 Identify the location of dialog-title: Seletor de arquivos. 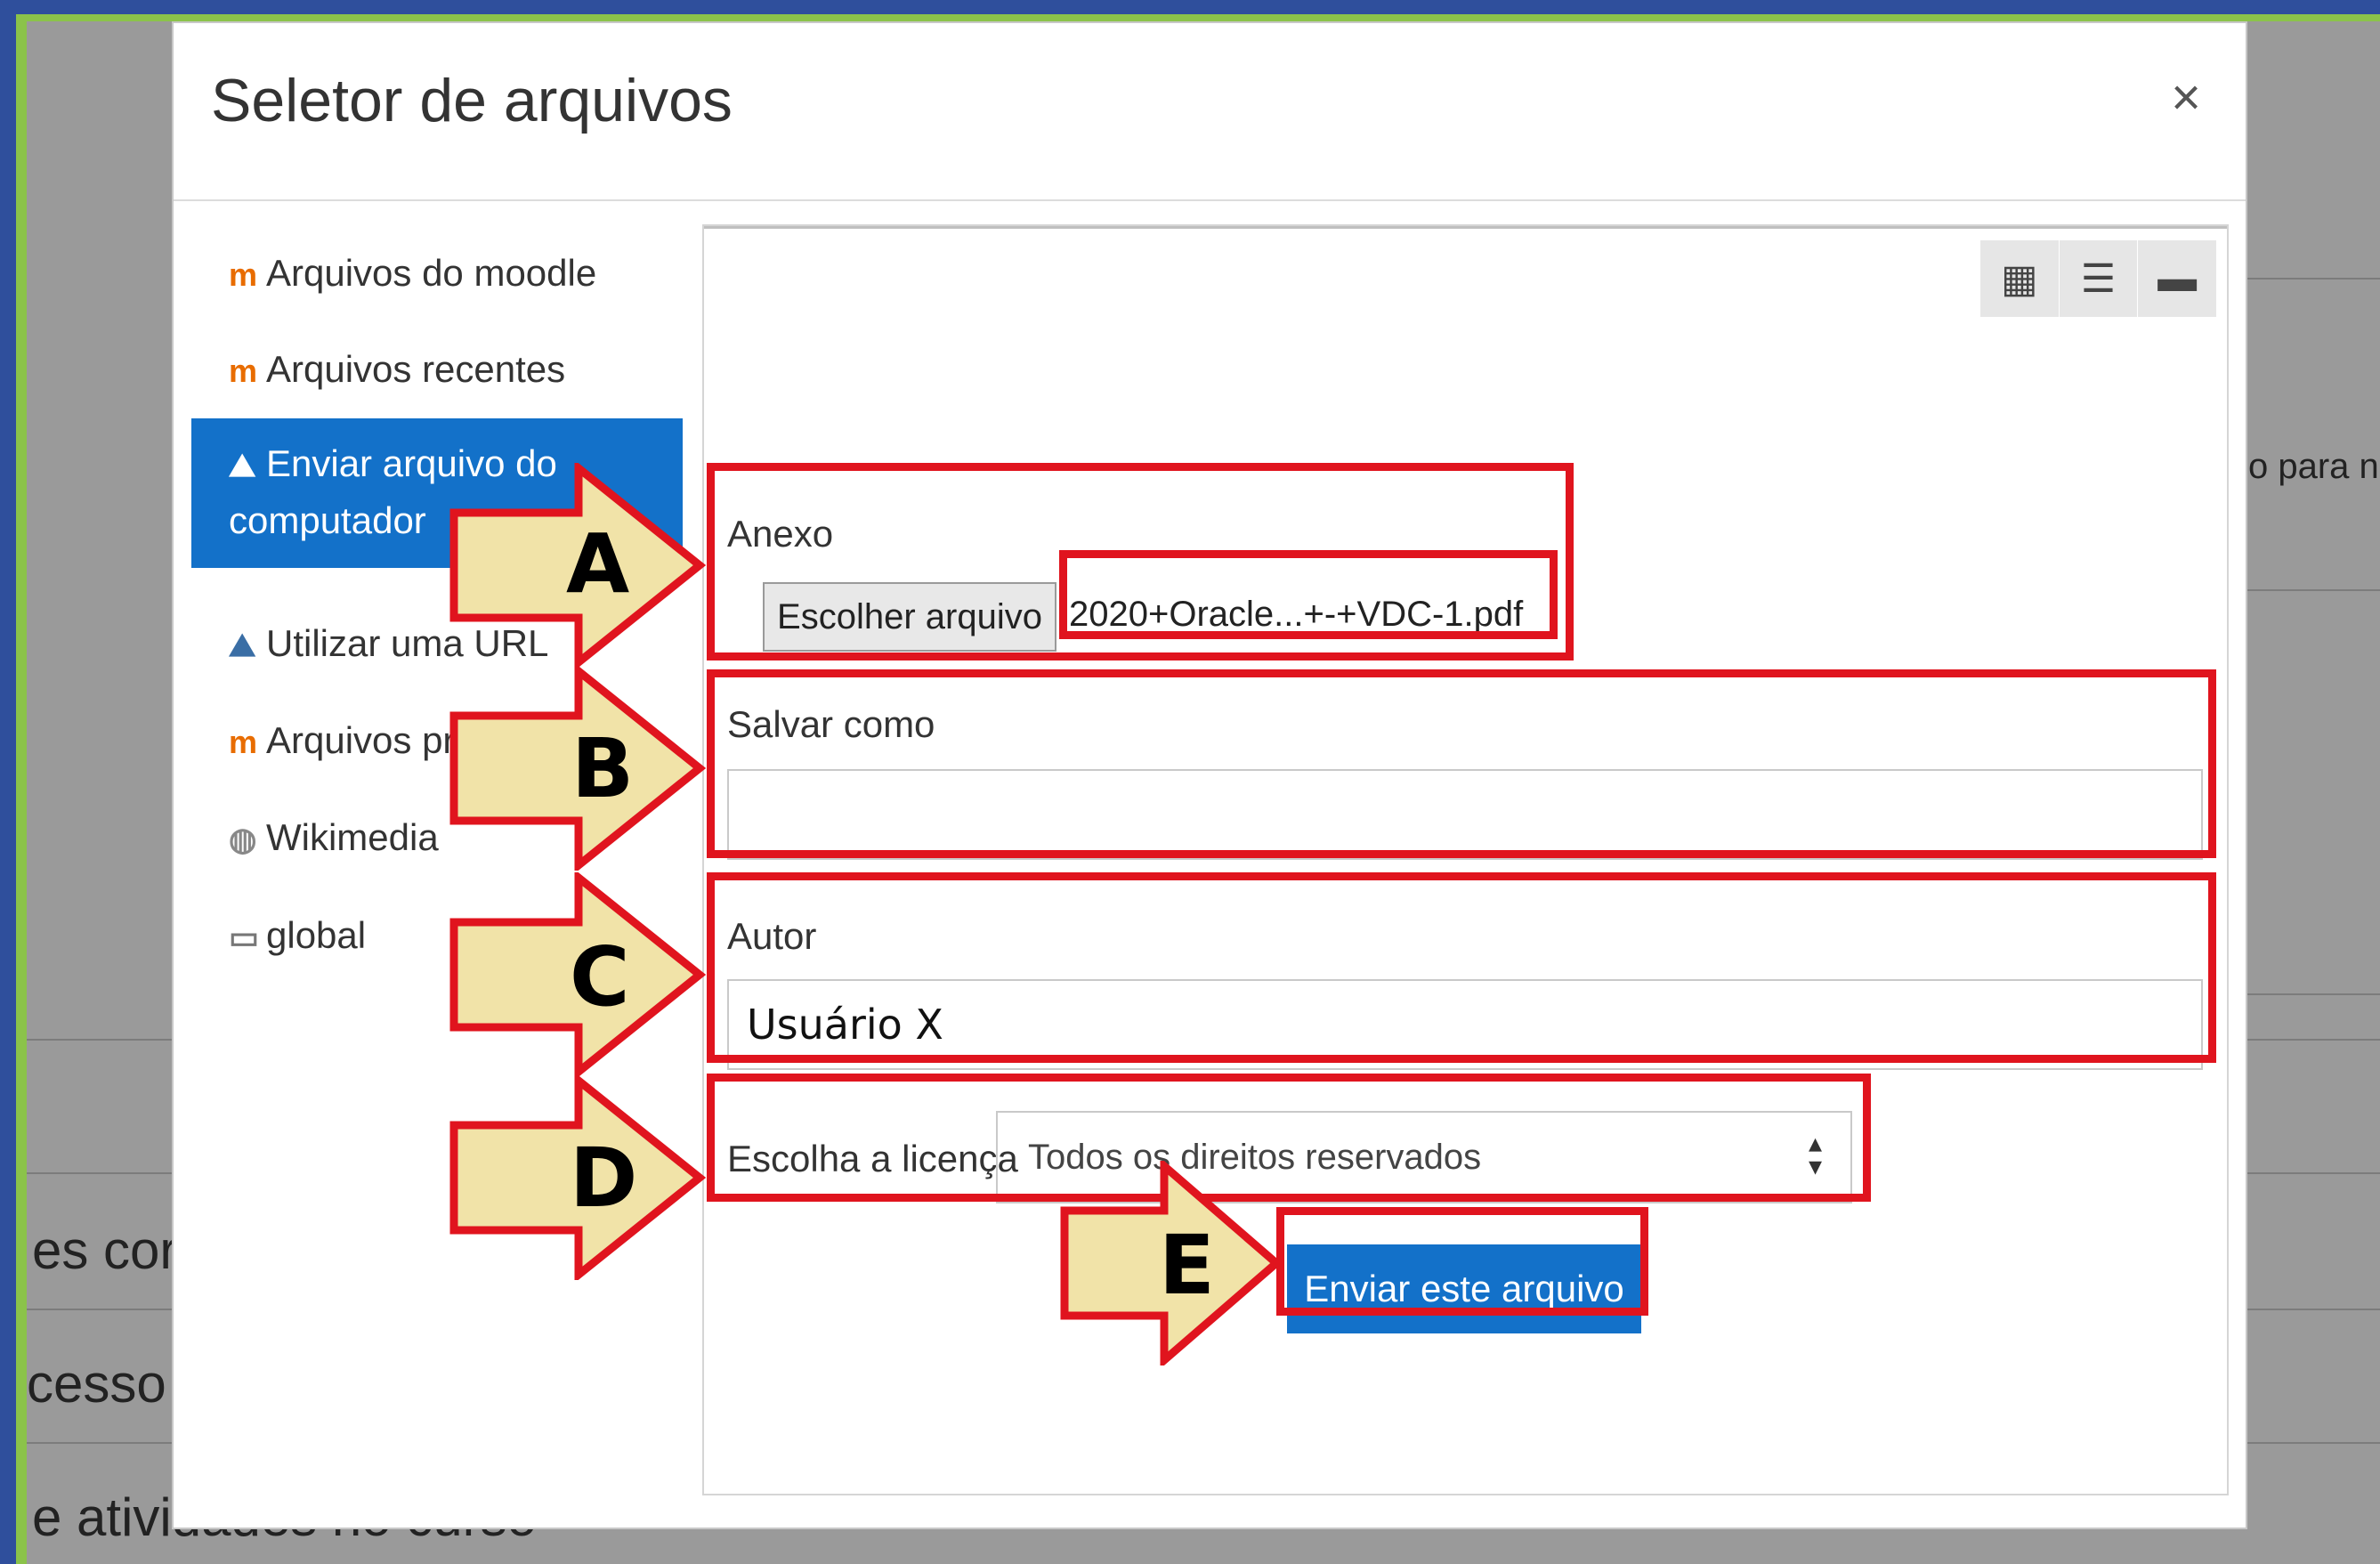
(472, 100).